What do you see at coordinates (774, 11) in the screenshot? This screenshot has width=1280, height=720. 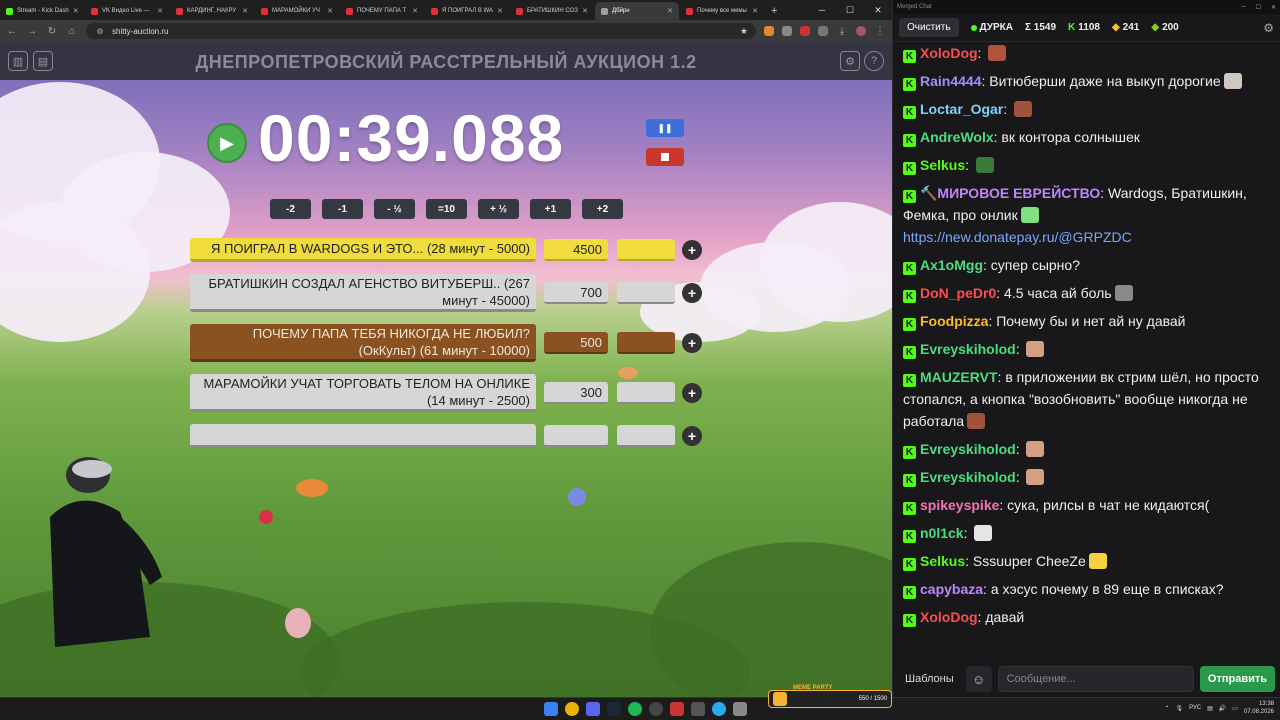 I see `new-tab-button: +` at bounding box center [774, 11].